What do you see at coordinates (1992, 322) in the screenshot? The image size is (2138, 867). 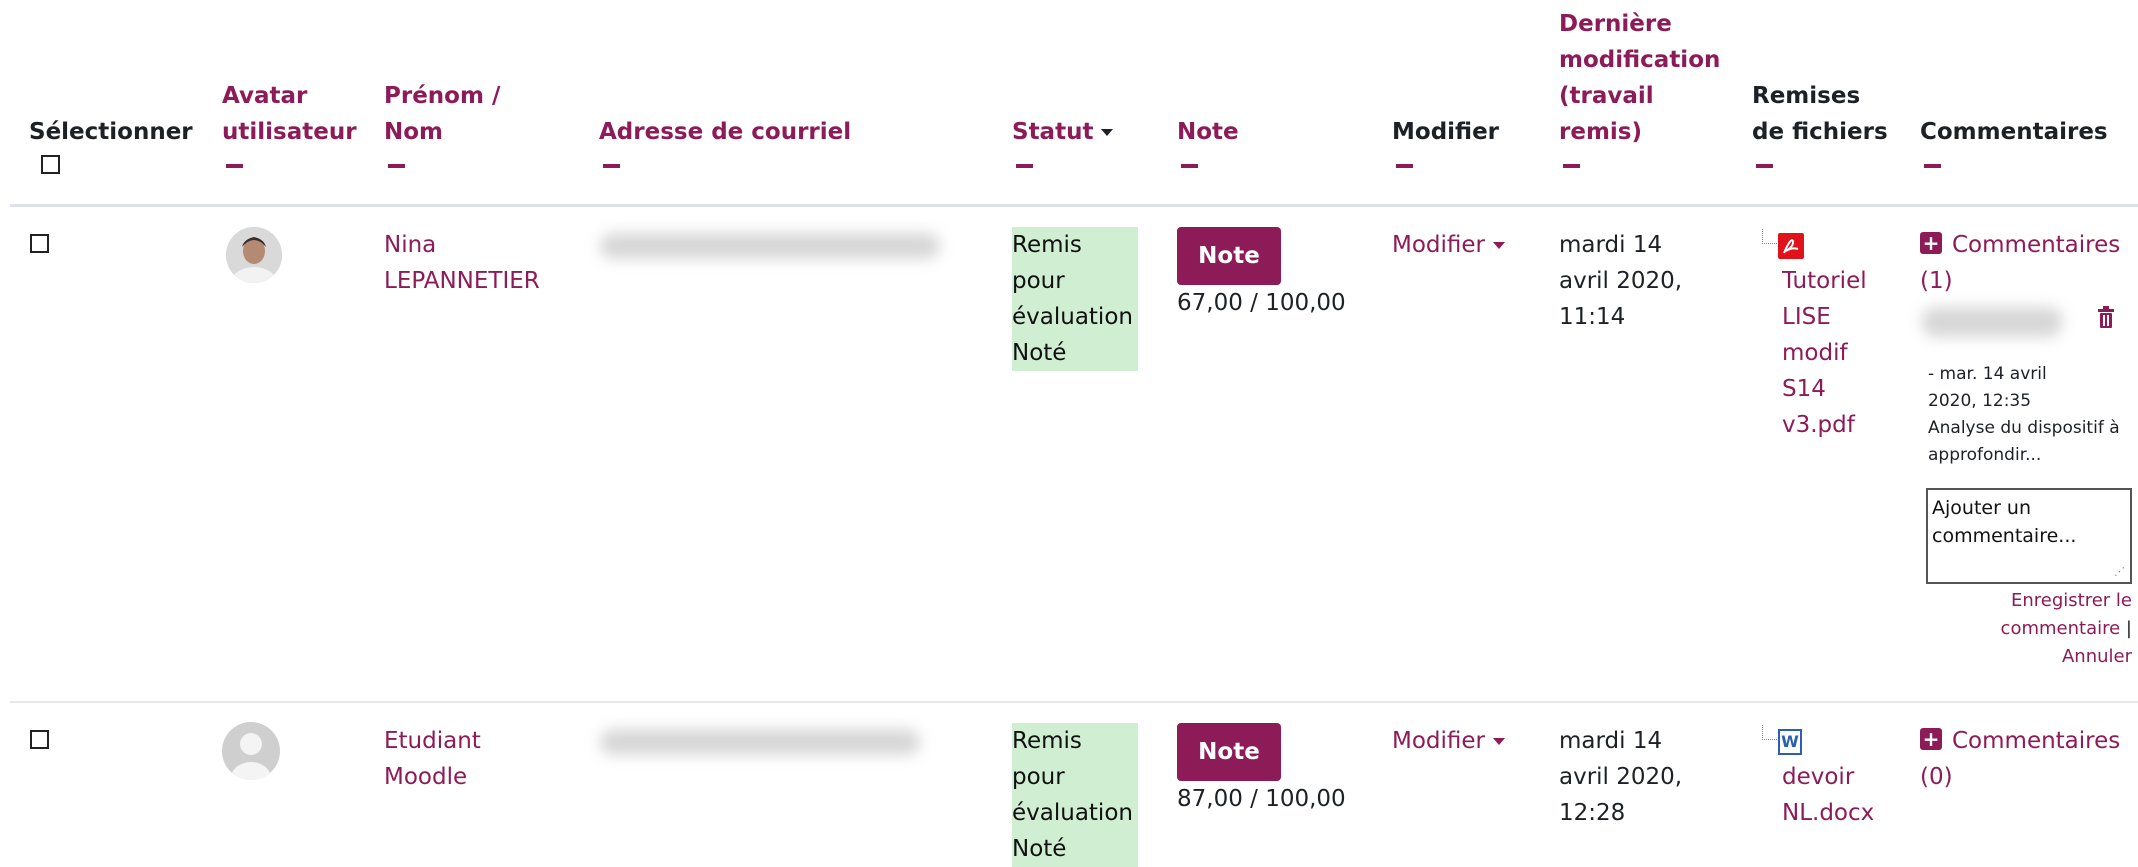 I see `commenter-redacted` at bounding box center [1992, 322].